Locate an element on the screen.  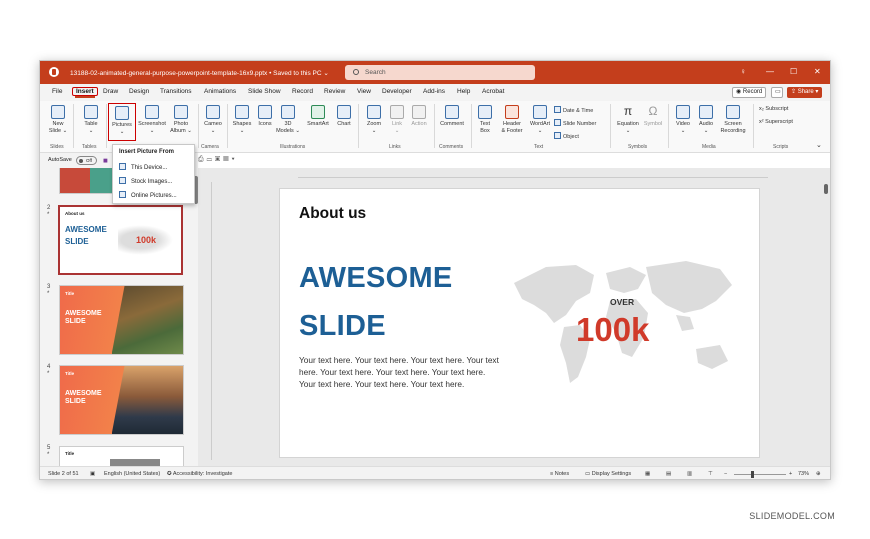
notes-label: Notes is located at coordinates (562, 474).